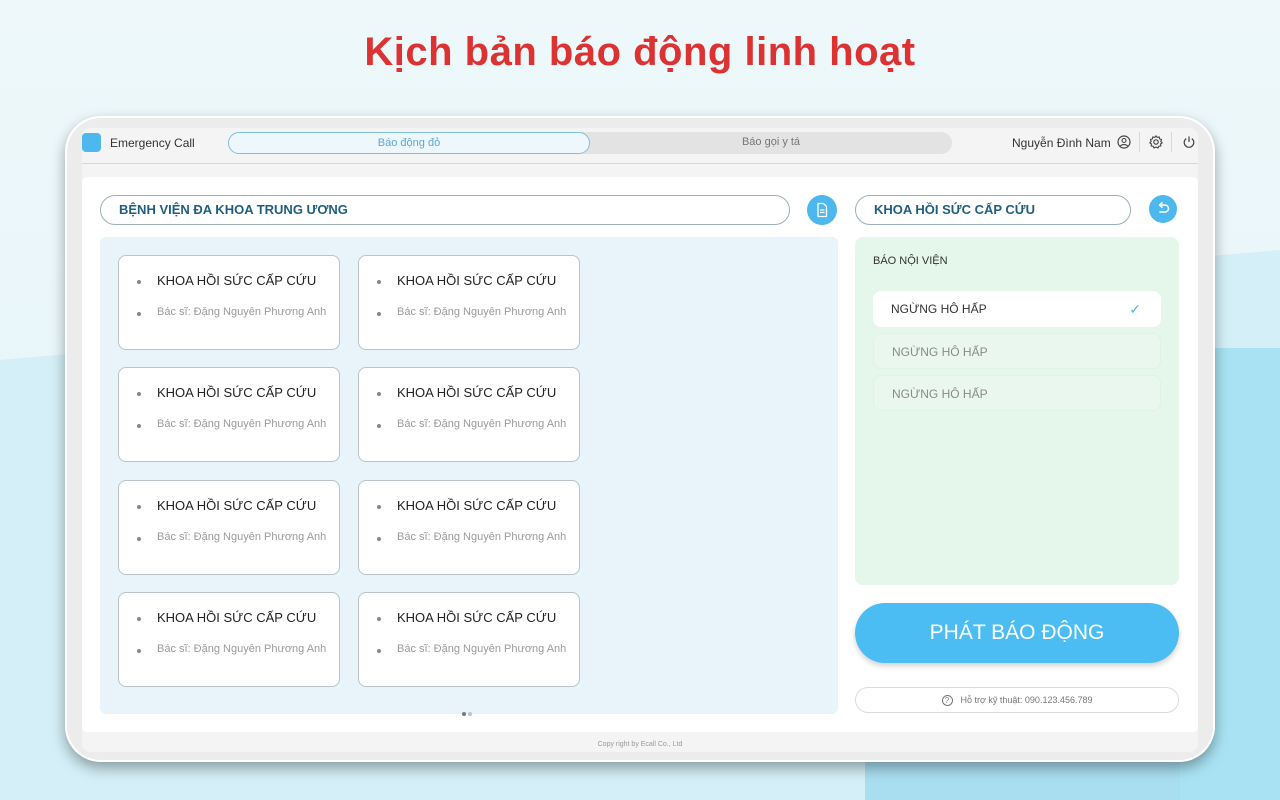  Describe the element at coordinates (1017, 309) in the screenshot. I see `alert-option: NGỪNG HÔ HẤP ✓` at that location.